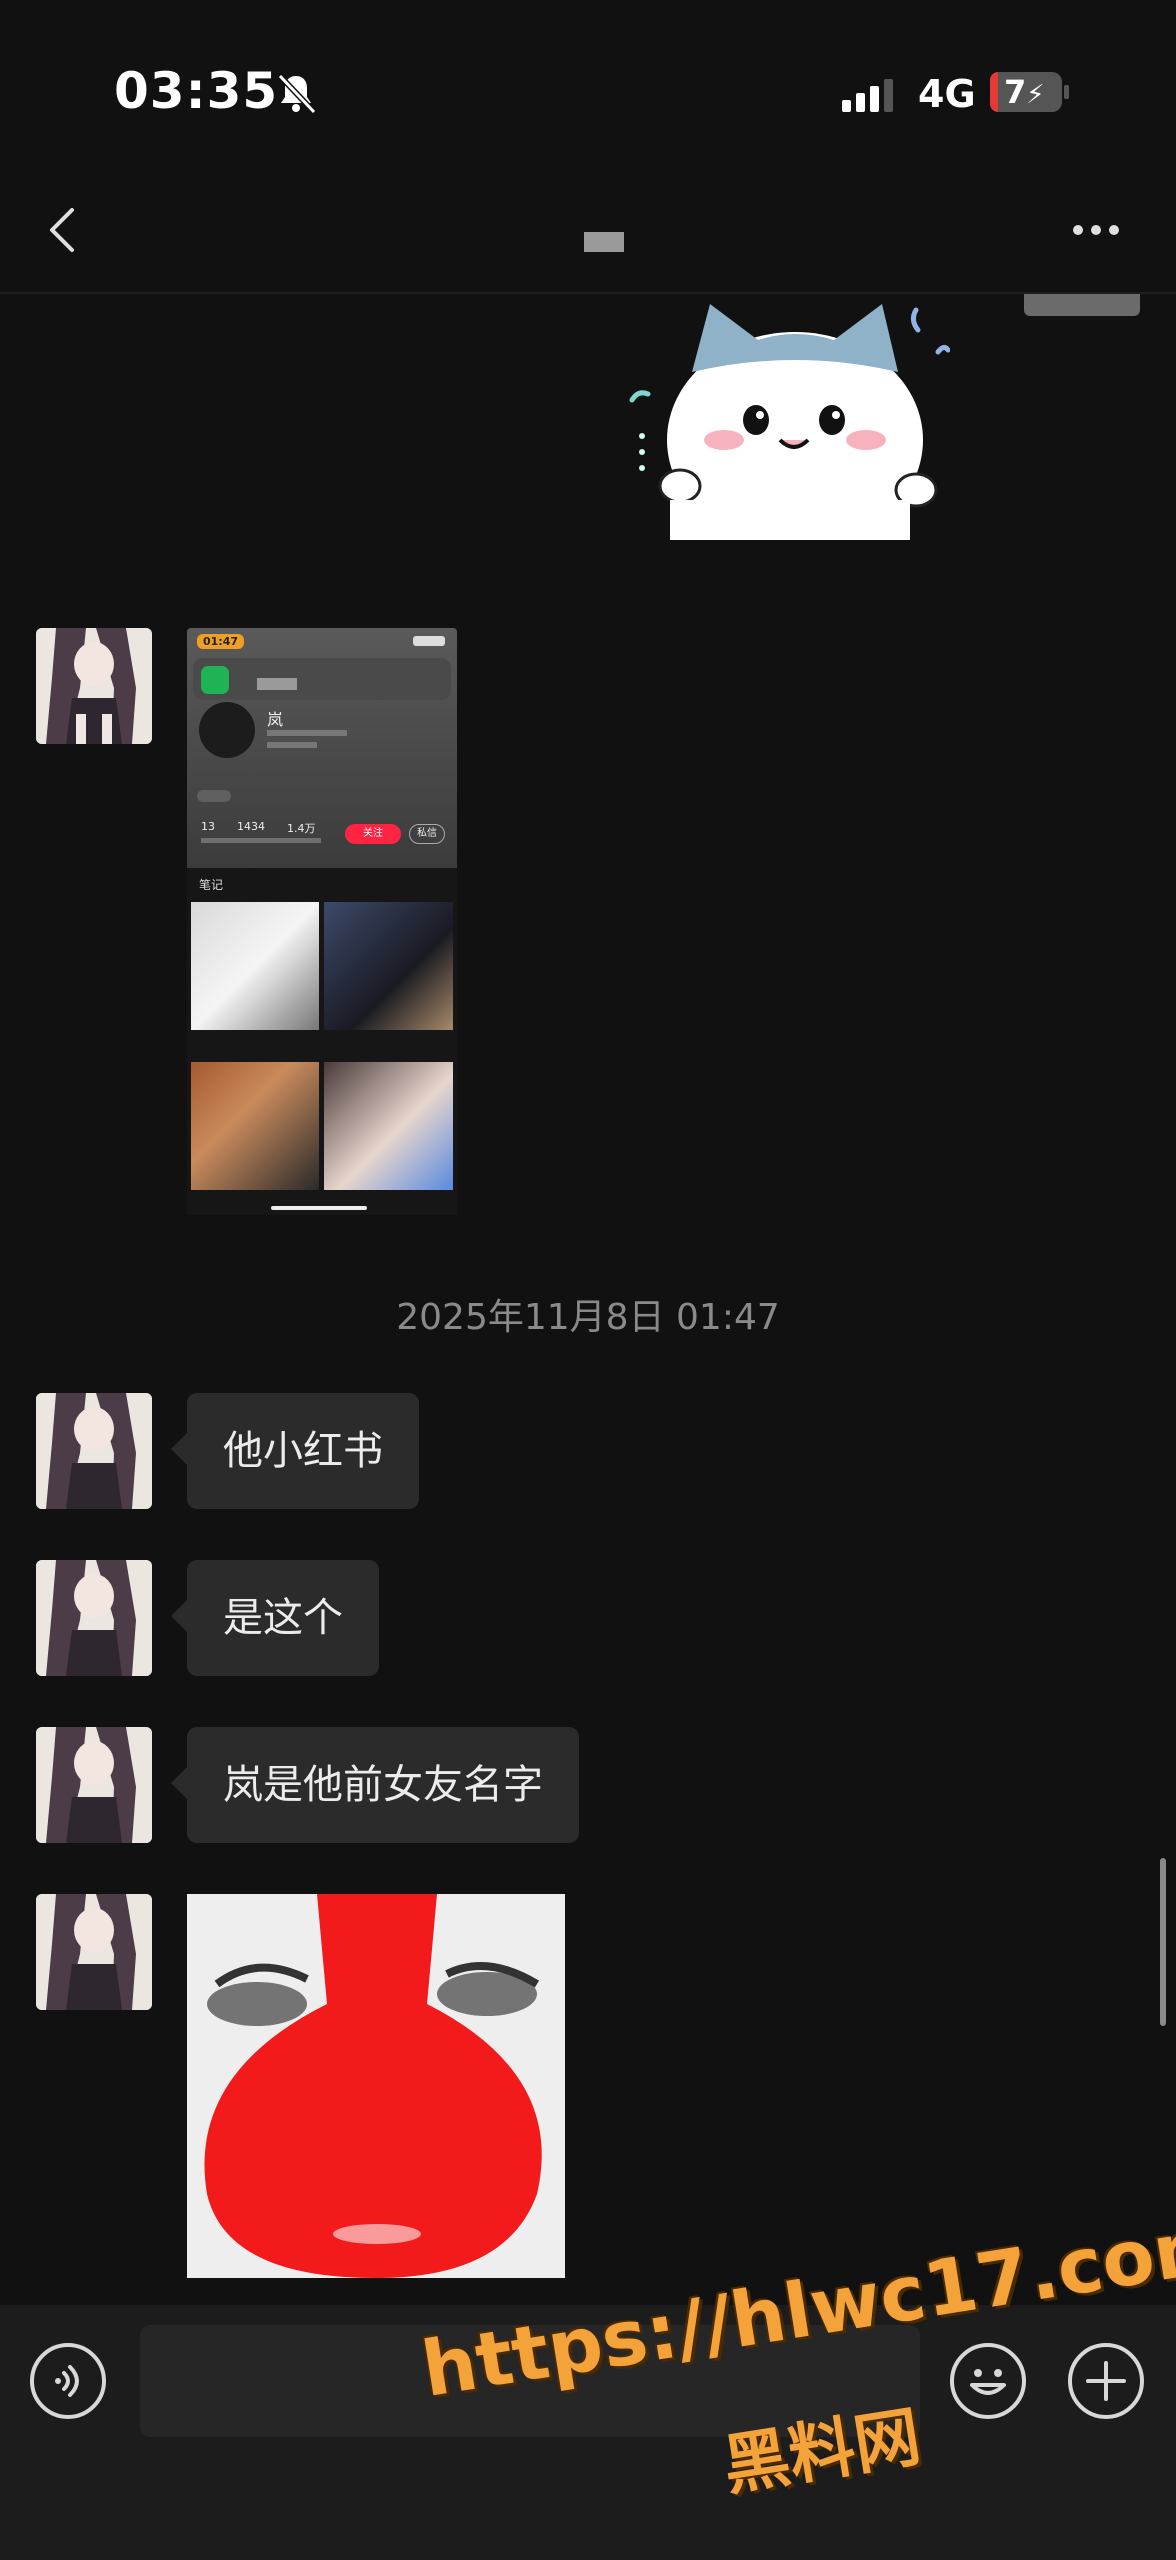 Image resolution: width=1176 pixels, height=2560 pixels. Describe the element at coordinates (62, 230) in the screenshot. I see `chevron-left-icon` at that location.